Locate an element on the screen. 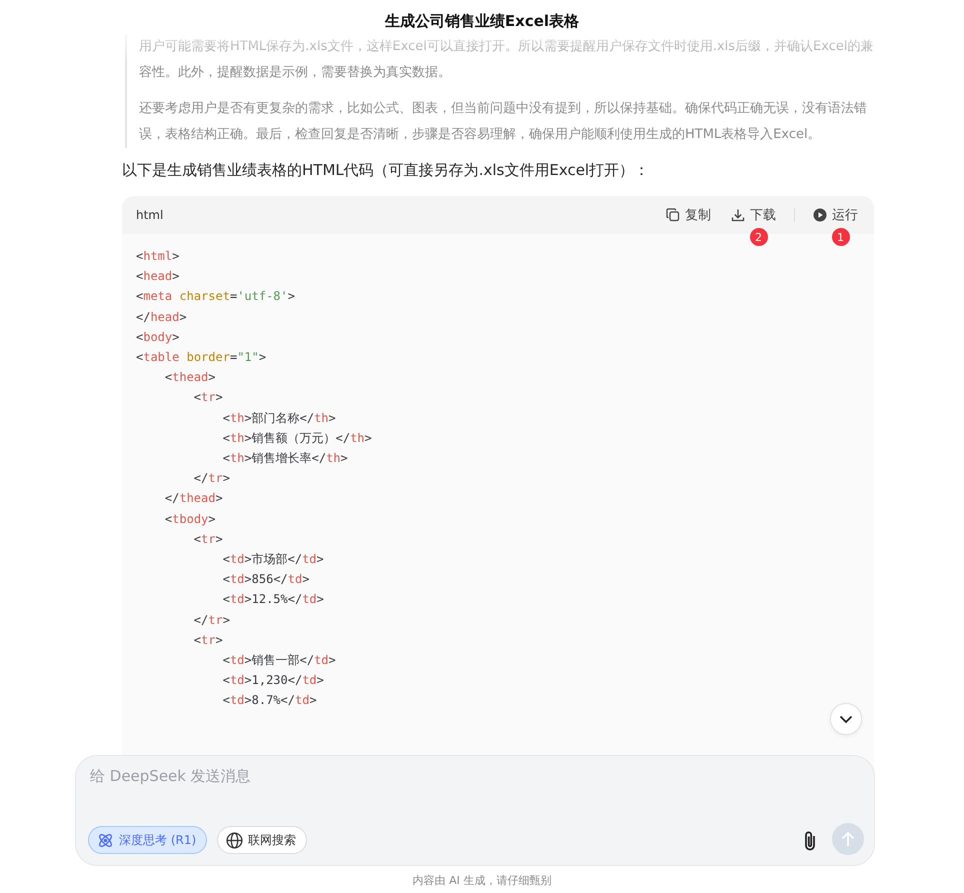 This screenshot has width=964, height=893. copy-icon is located at coordinates (673, 215).